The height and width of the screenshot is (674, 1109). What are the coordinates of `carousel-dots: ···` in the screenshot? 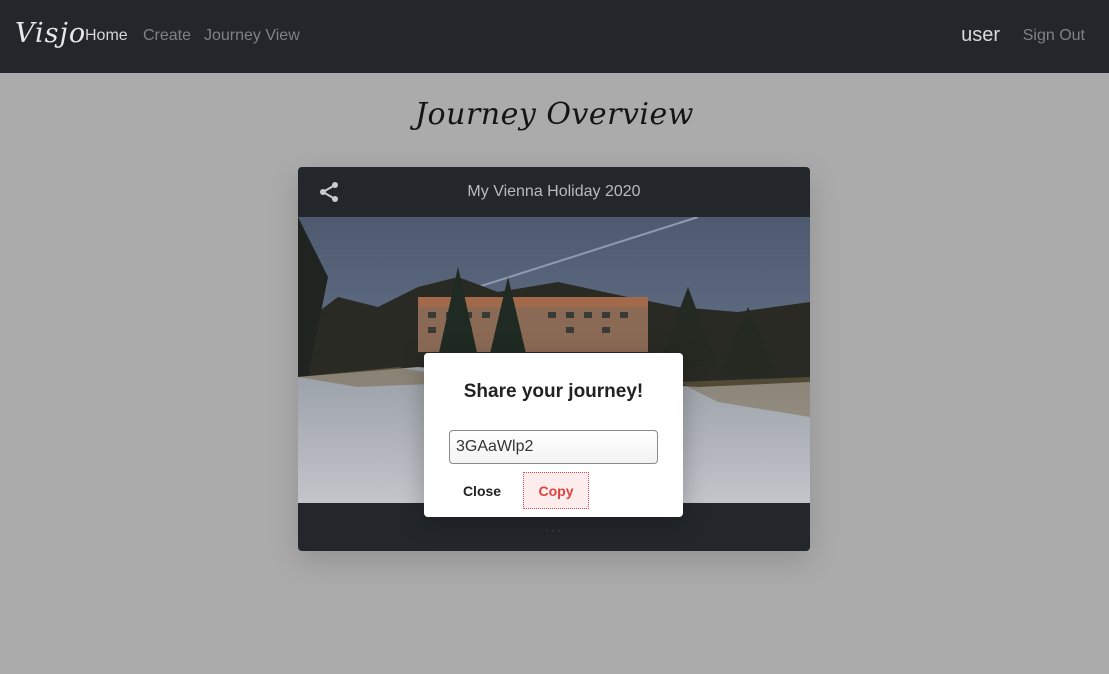 It's located at (554, 530).